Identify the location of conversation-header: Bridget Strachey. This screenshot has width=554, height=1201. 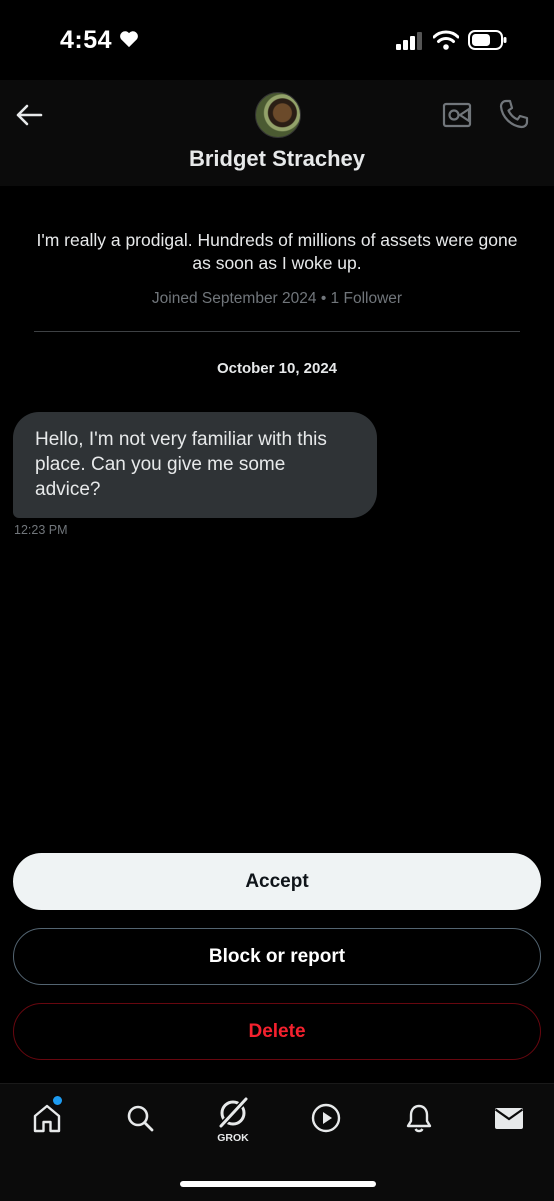
(277, 133).